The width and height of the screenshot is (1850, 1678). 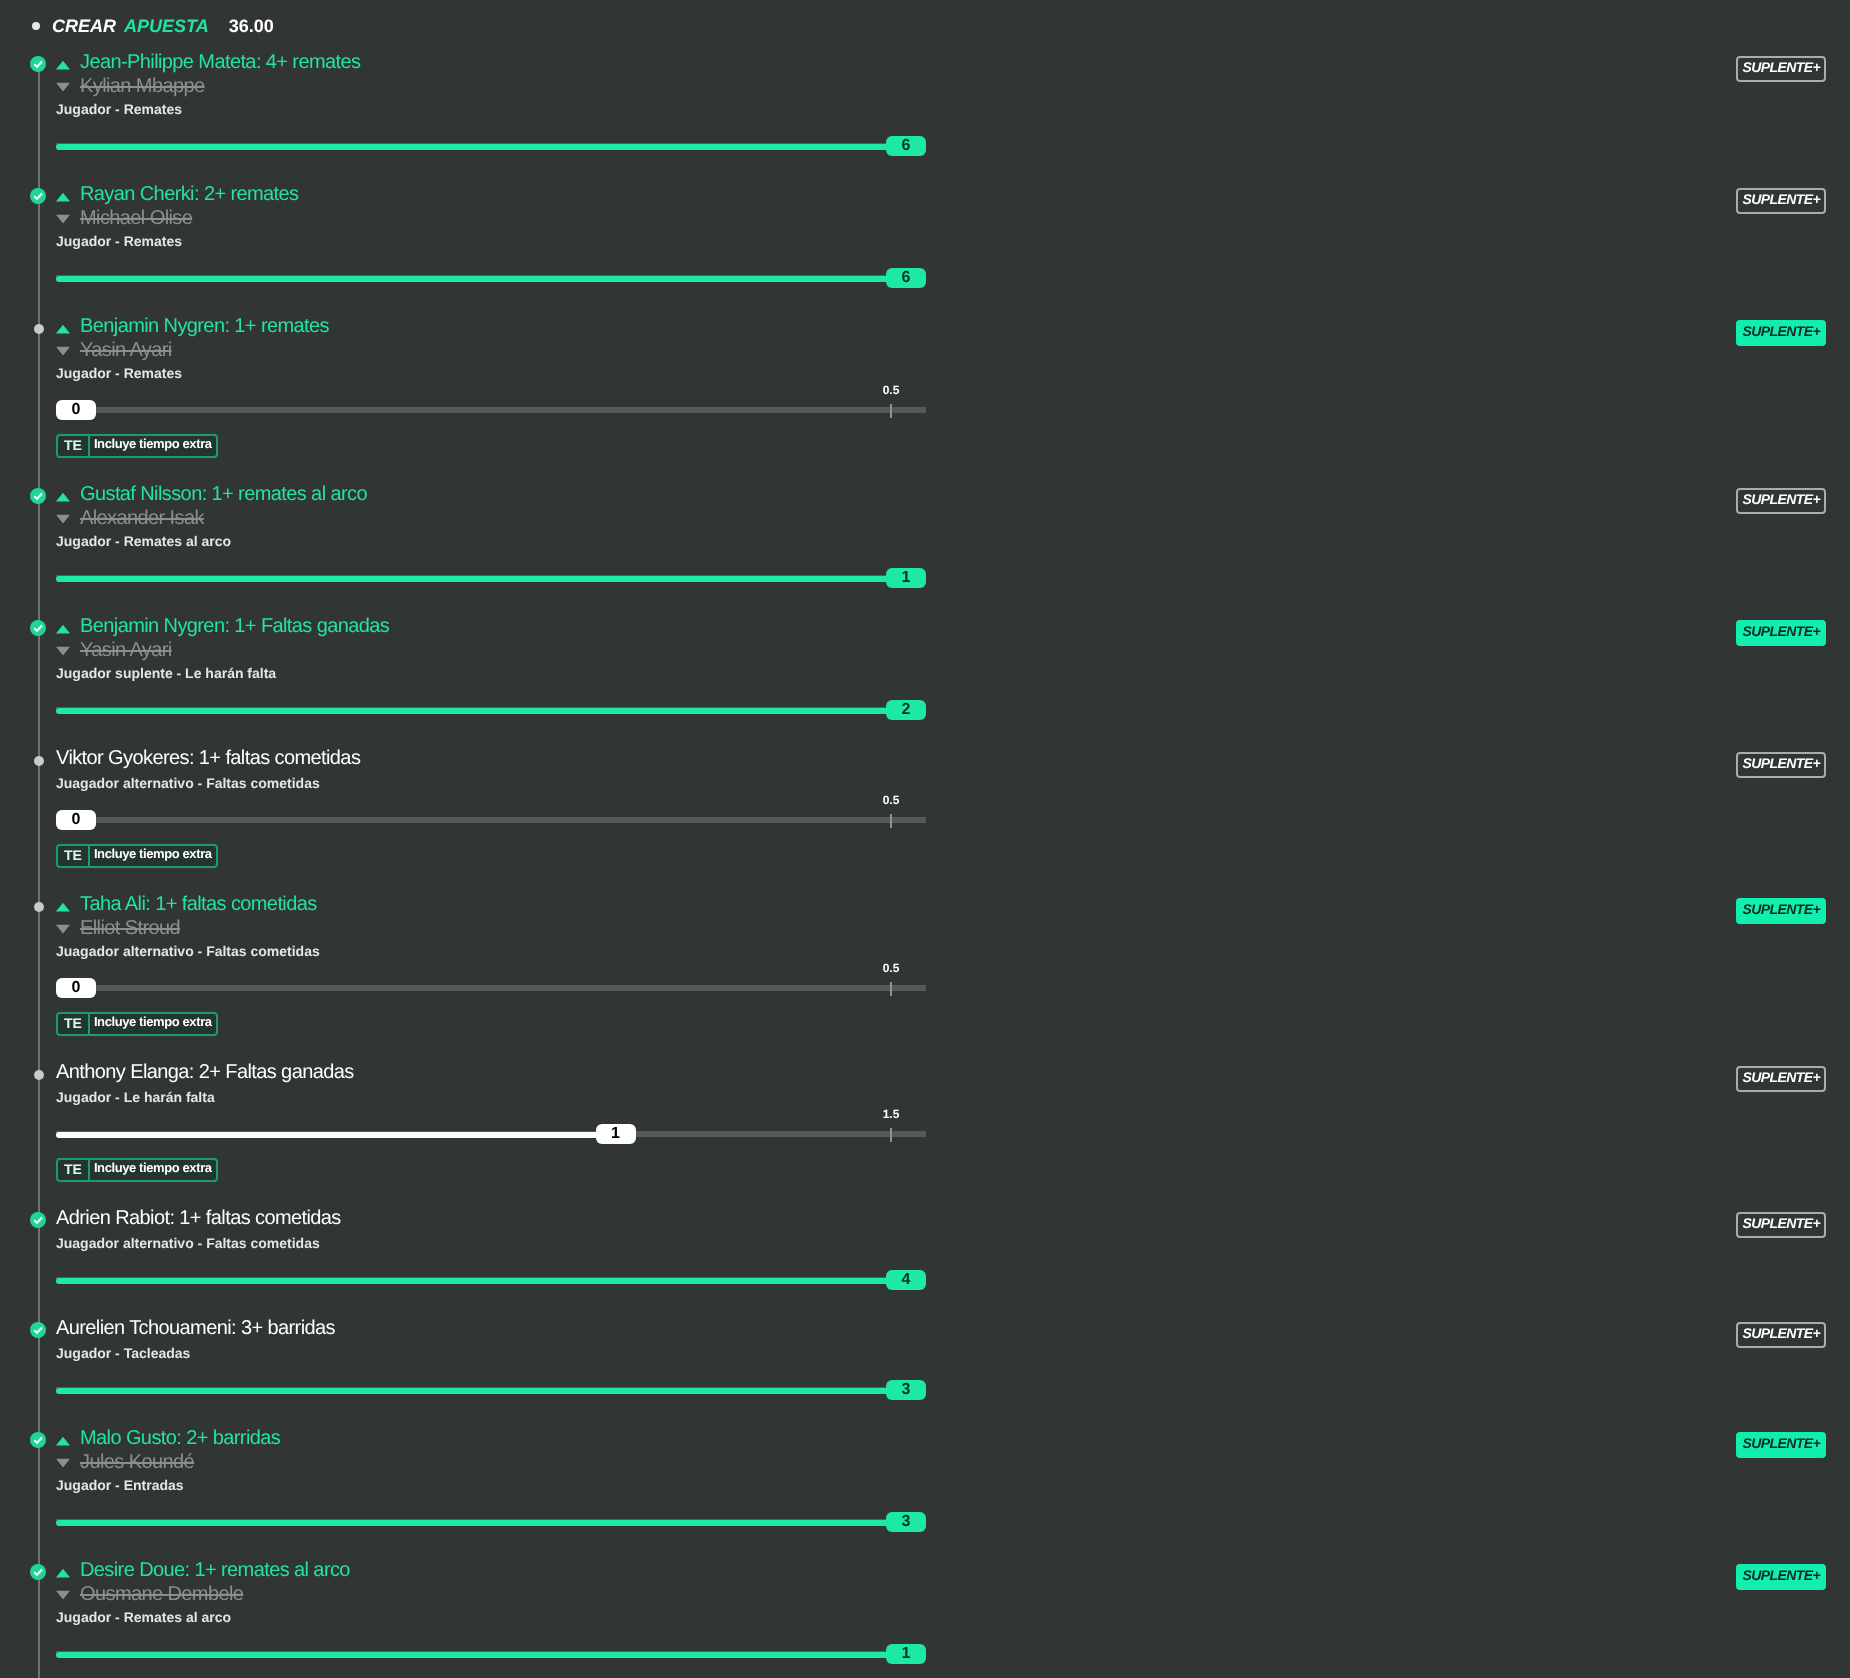 I want to click on replaced-player-name: Ousmane Dembele, so click(x=162, y=1595).